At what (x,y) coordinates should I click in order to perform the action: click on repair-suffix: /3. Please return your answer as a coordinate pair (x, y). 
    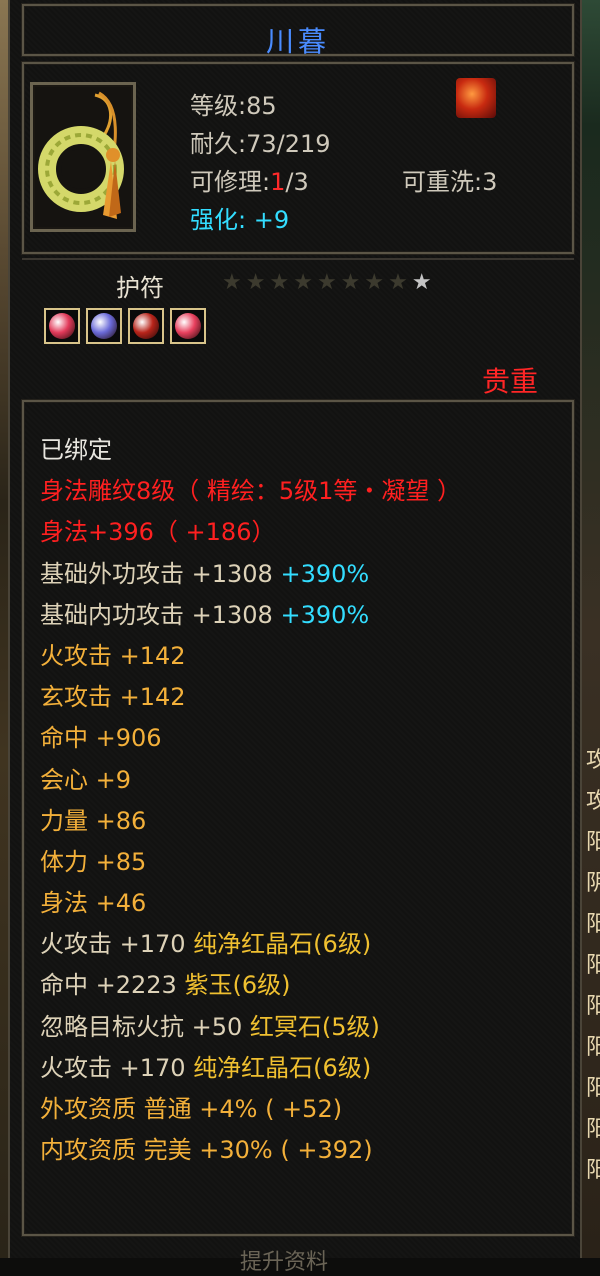
    Looking at the image, I should click on (297, 182).